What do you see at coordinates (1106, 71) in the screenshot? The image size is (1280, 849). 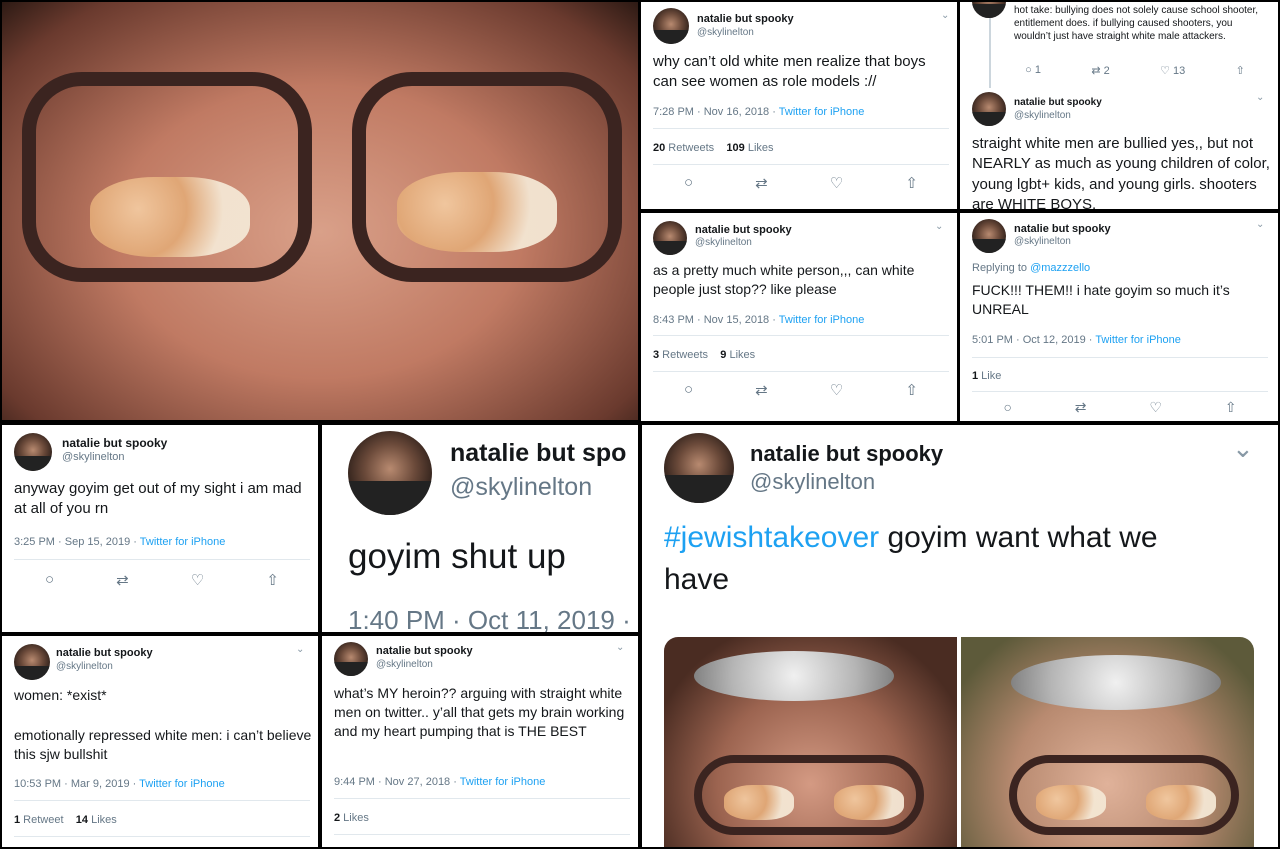 I see `retweet-count-value: 2` at bounding box center [1106, 71].